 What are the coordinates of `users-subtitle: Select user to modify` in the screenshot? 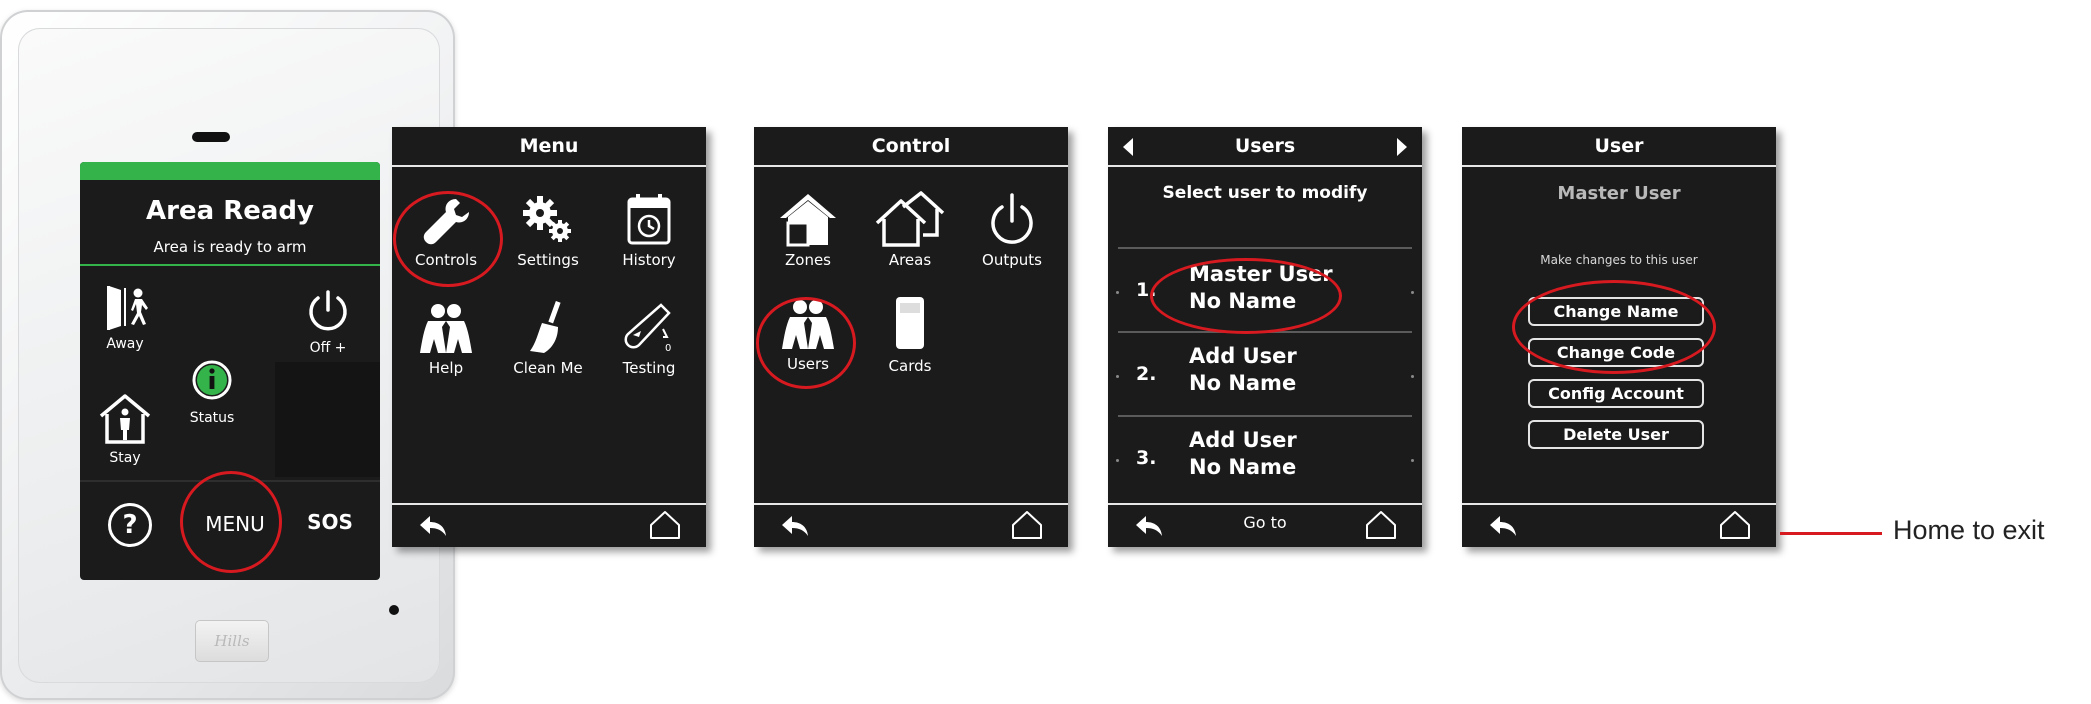 It's located at (1265, 193).